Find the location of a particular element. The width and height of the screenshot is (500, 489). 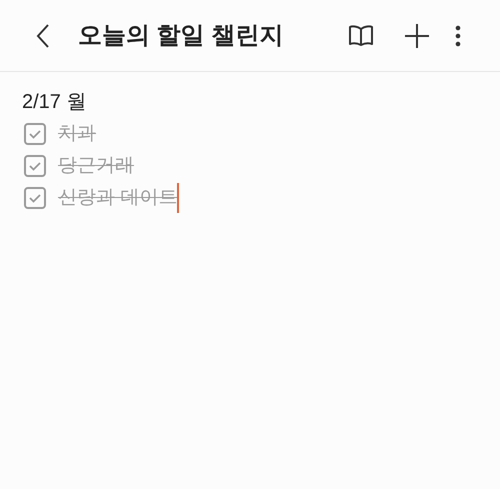

task-text: 당근거래 is located at coordinates (96, 166).